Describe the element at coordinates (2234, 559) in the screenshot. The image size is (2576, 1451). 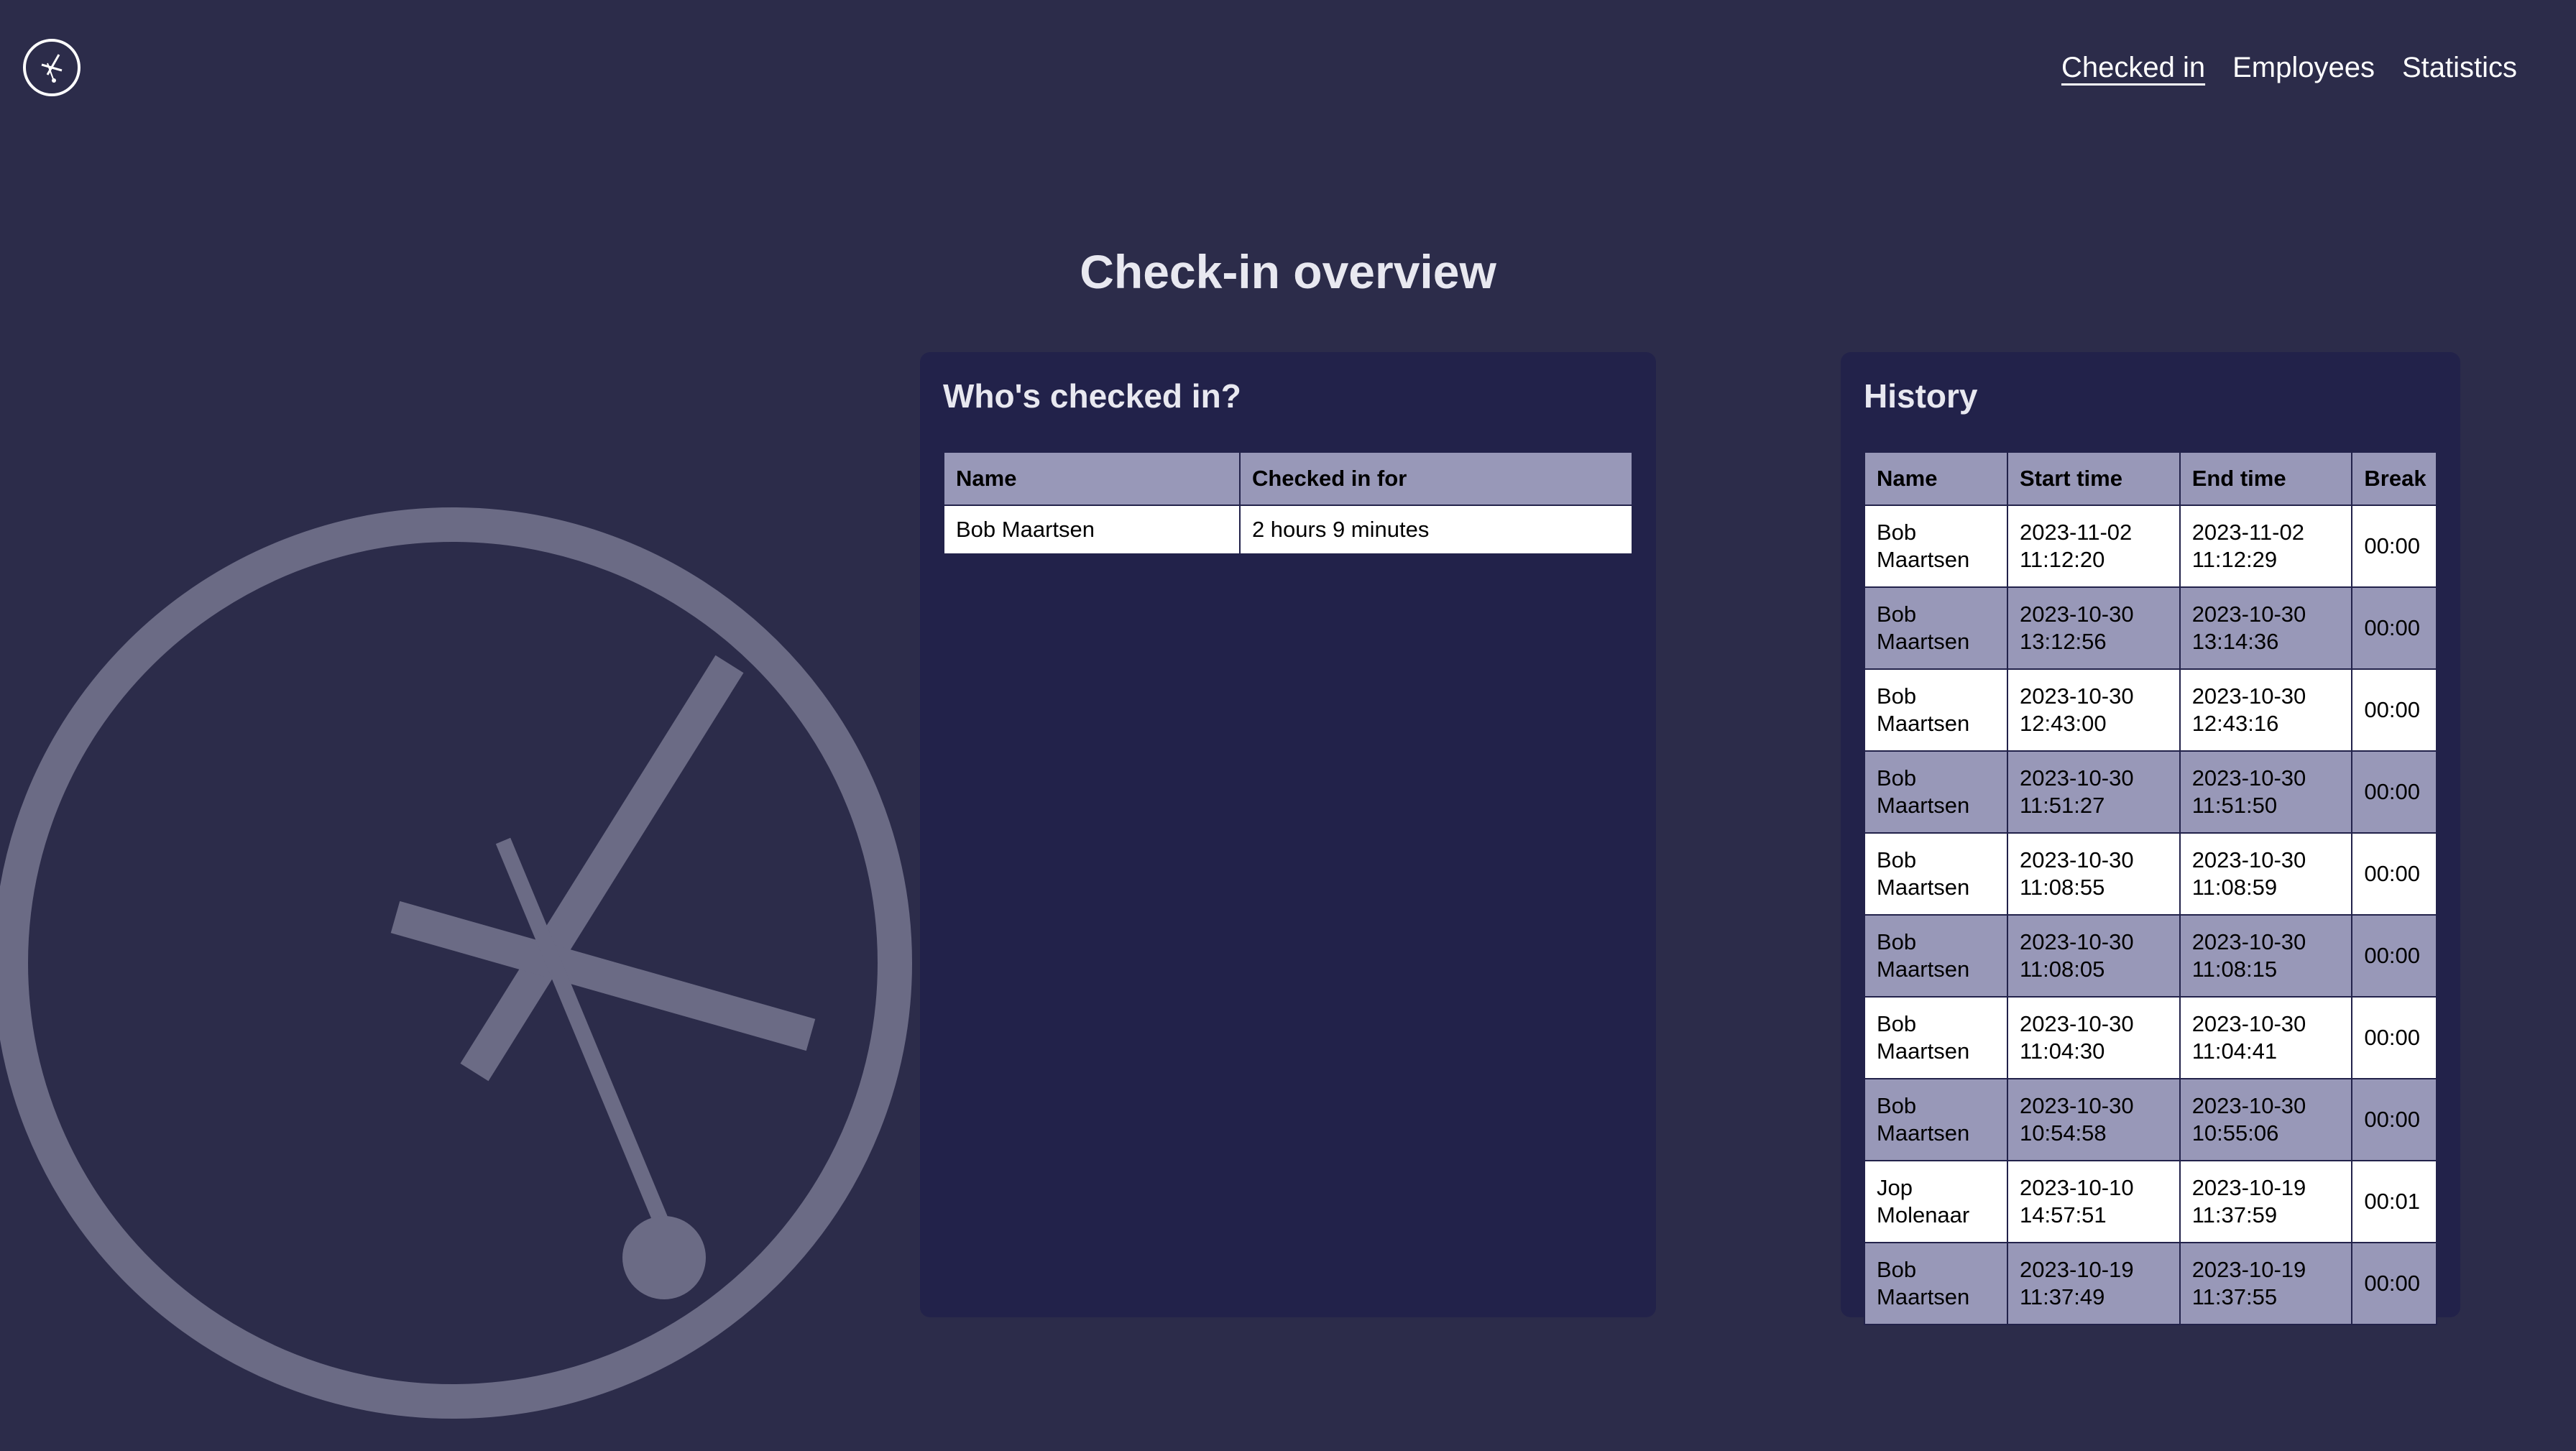
I see `end-time: 11:12:29` at that location.